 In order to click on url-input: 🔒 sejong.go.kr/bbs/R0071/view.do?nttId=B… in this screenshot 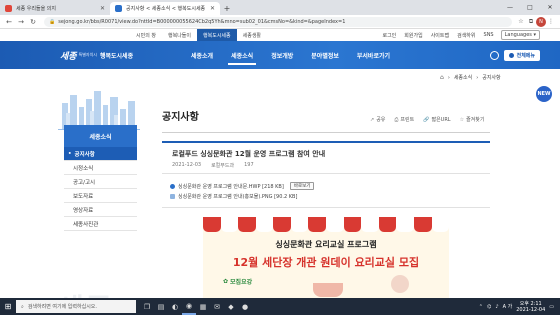, I will do `click(278, 21)`.